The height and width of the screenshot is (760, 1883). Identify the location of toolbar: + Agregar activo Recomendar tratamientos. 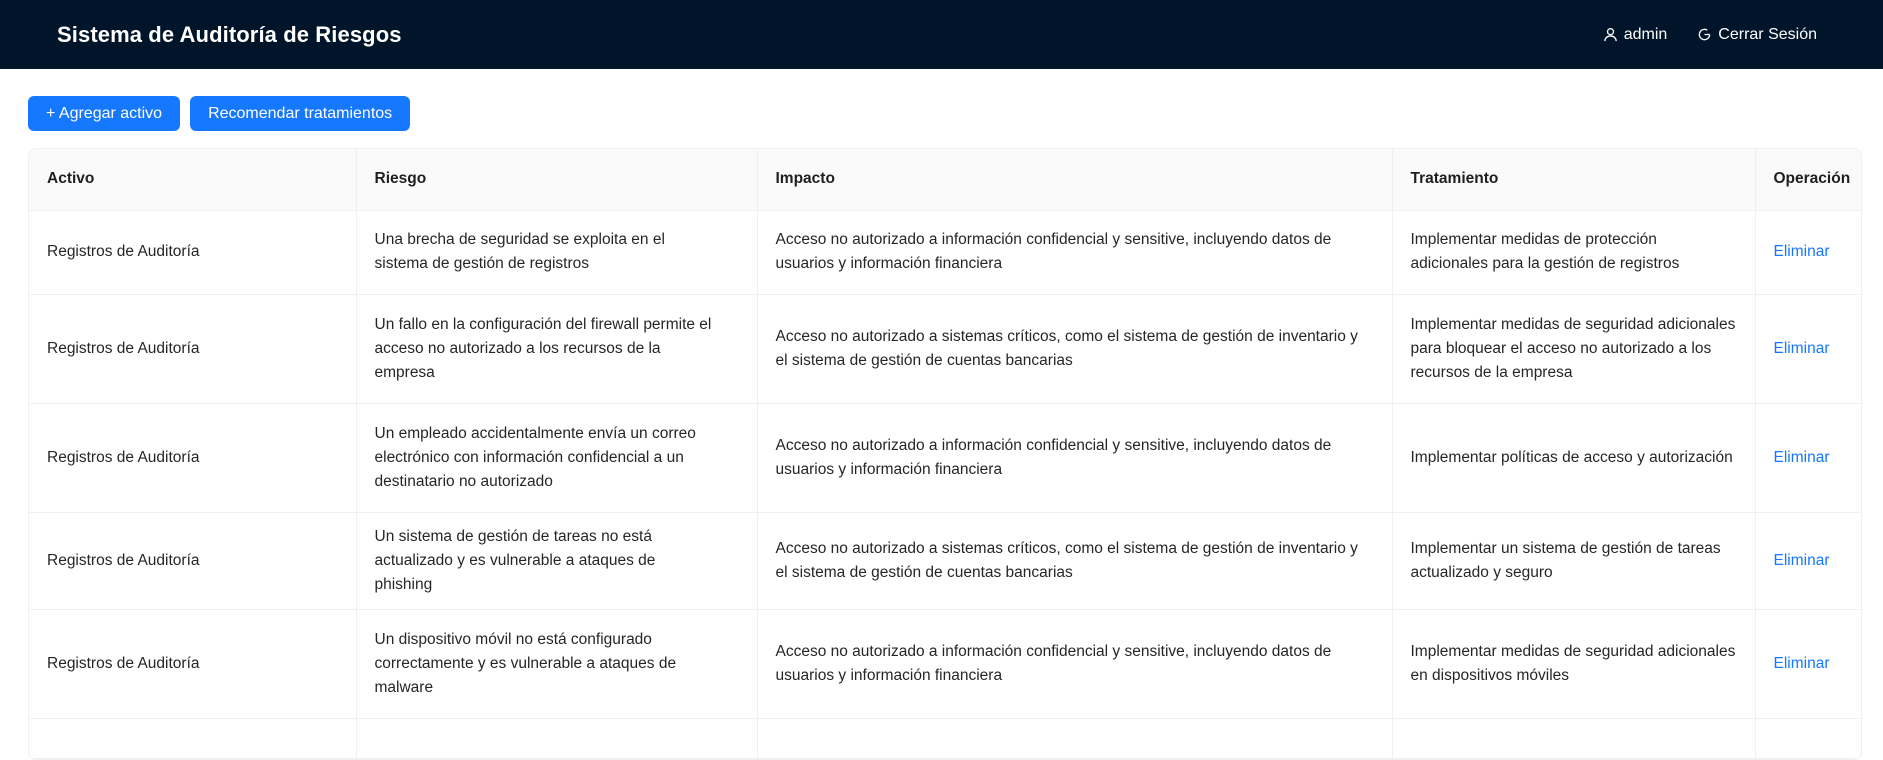
(219, 113).